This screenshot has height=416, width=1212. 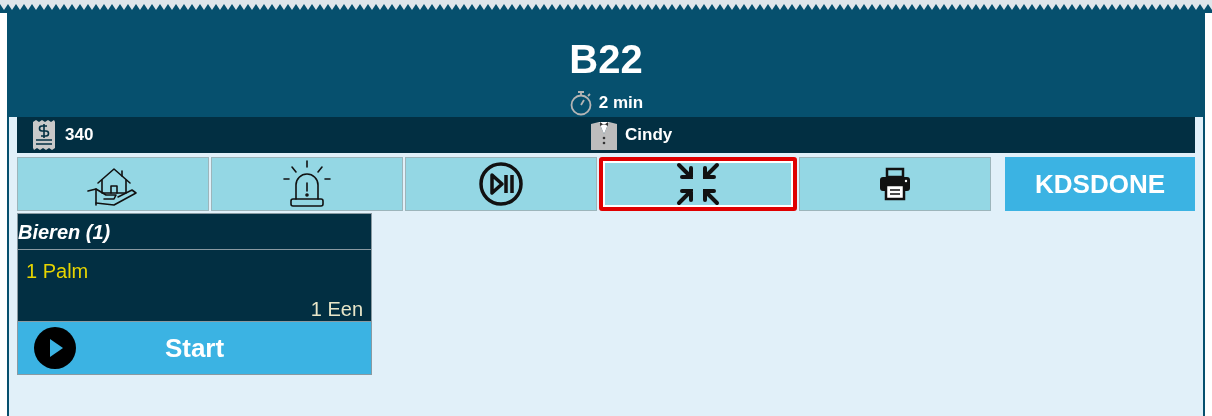 What do you see at coordinates (194, 232) in the screenshot?
I see `category-heading: Bieren (1)` at bounding box center [194, 232].